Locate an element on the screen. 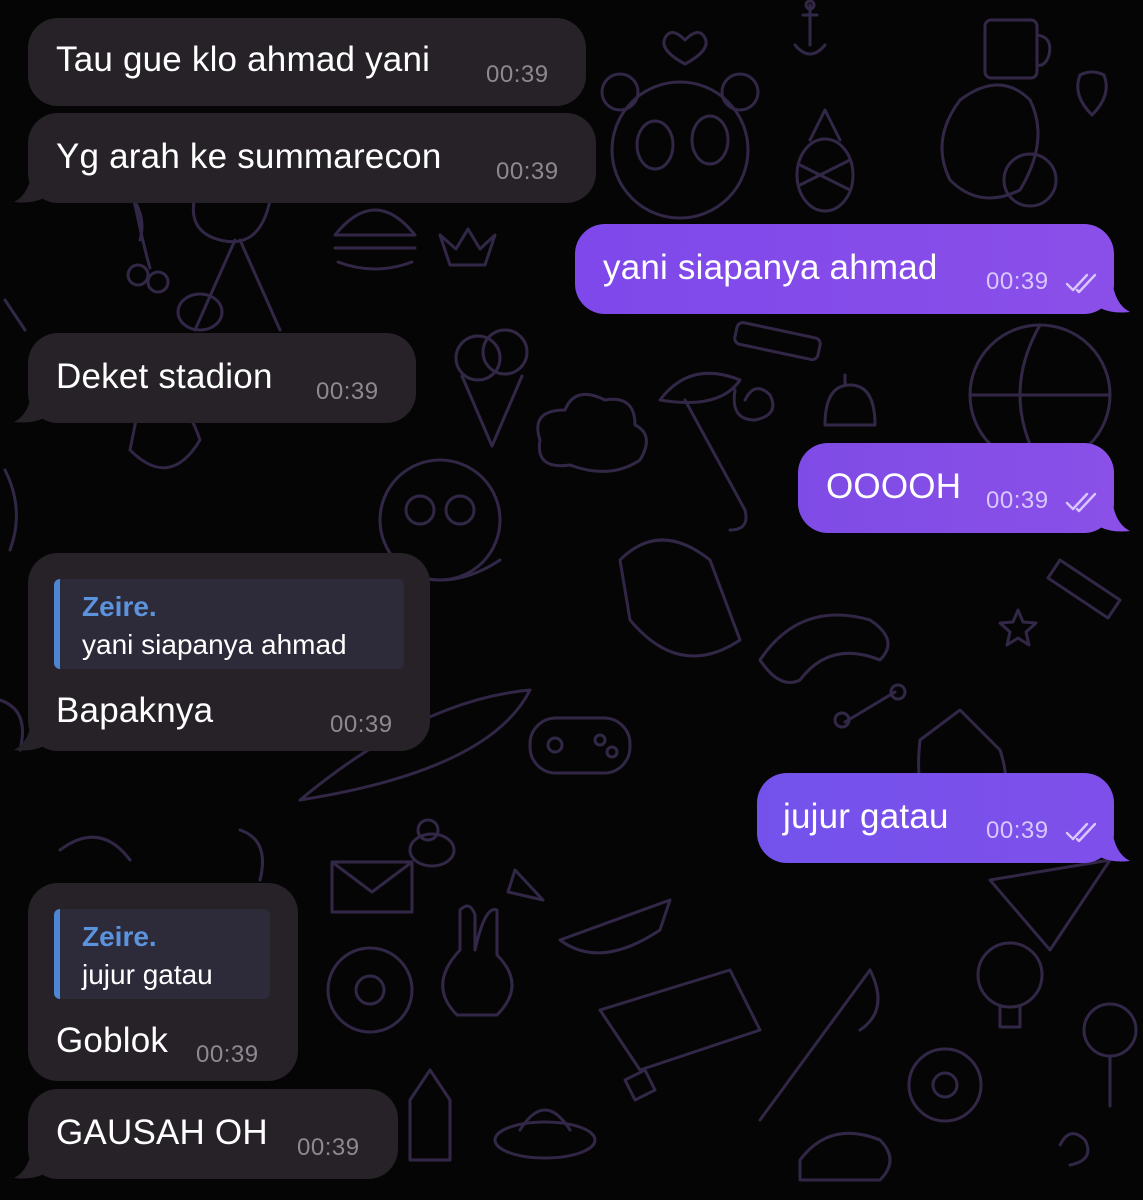  outgoing-message-bubble: OOOOH 00:39 is located at coordinates (956, 488).